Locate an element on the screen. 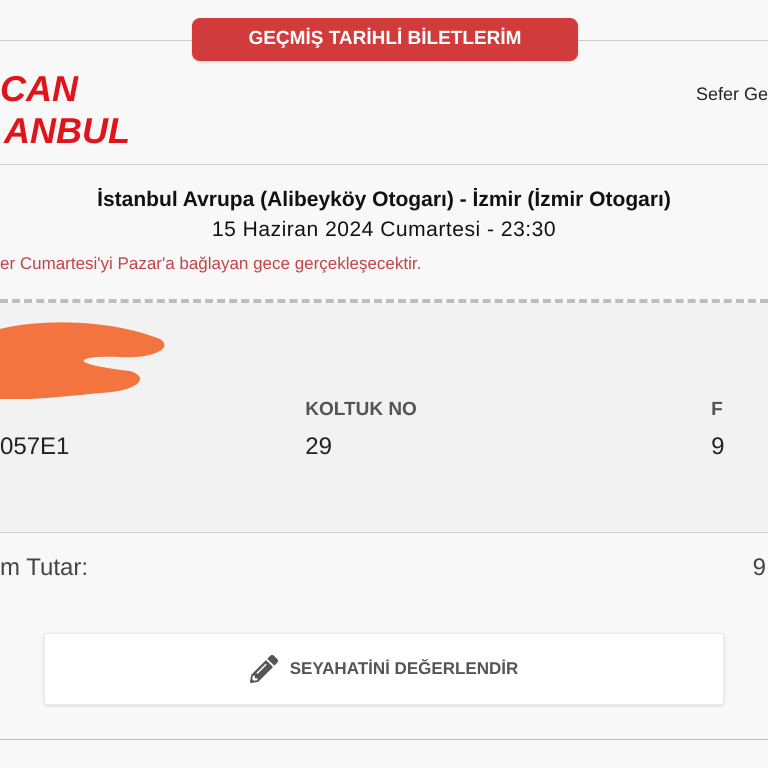 Image resolution: width=768 pixels, height=768 pixels. detail-value: 057E1 is located at coordinates (35, 447).